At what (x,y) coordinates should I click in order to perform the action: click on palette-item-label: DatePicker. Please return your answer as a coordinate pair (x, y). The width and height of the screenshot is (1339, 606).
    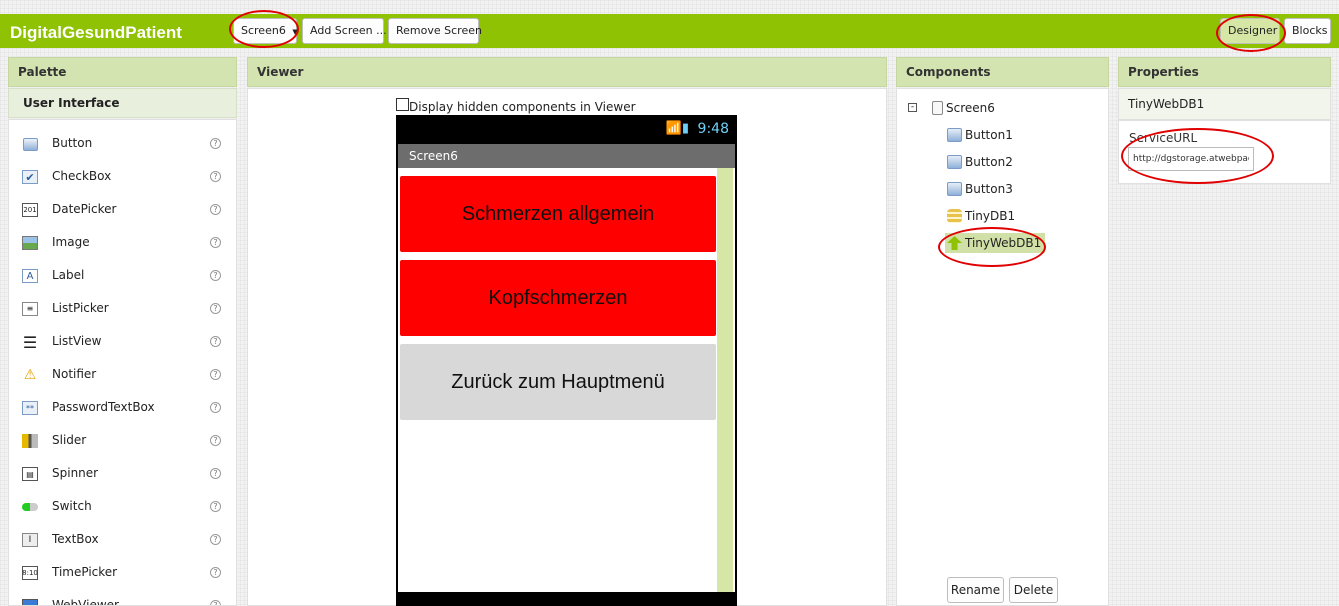
    Looking at the image, I should click on (84, 209).